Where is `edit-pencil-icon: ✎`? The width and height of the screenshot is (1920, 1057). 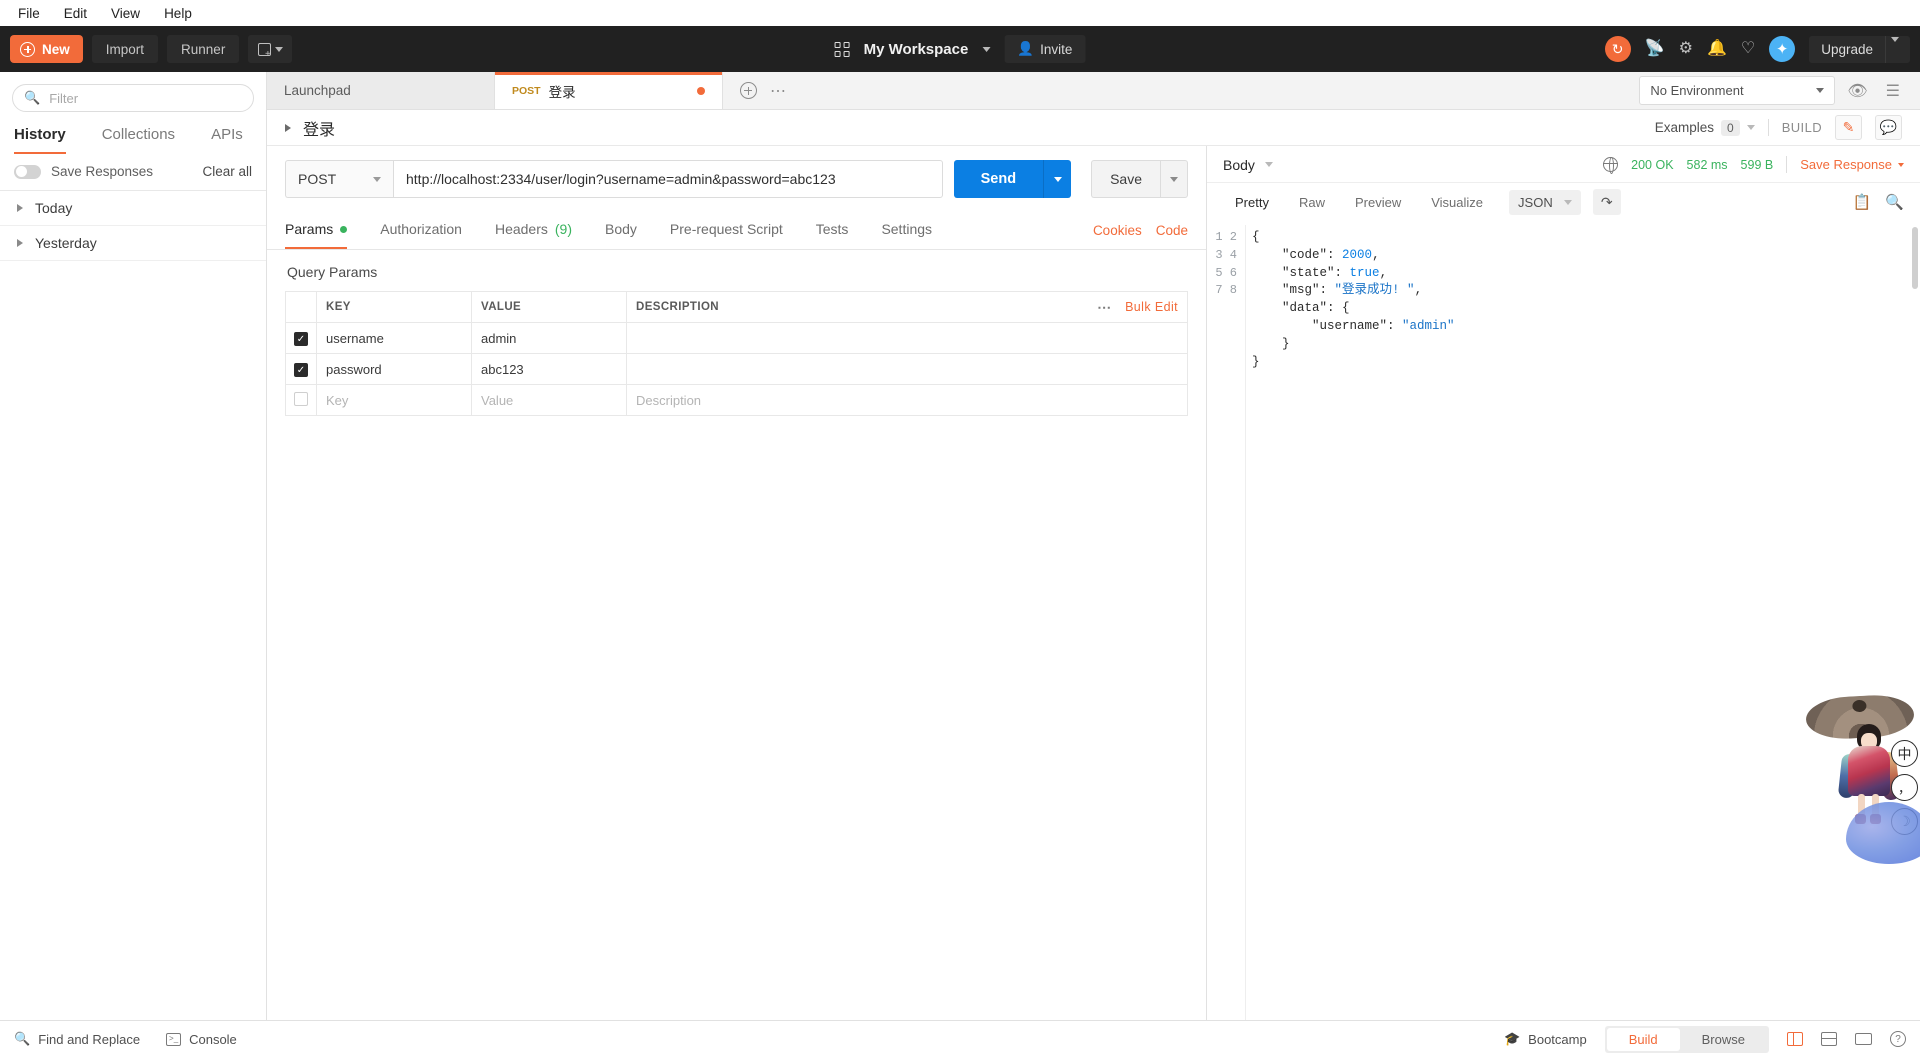
edit-pencil-icon: ✎ is located at coordinates (1848, 127).